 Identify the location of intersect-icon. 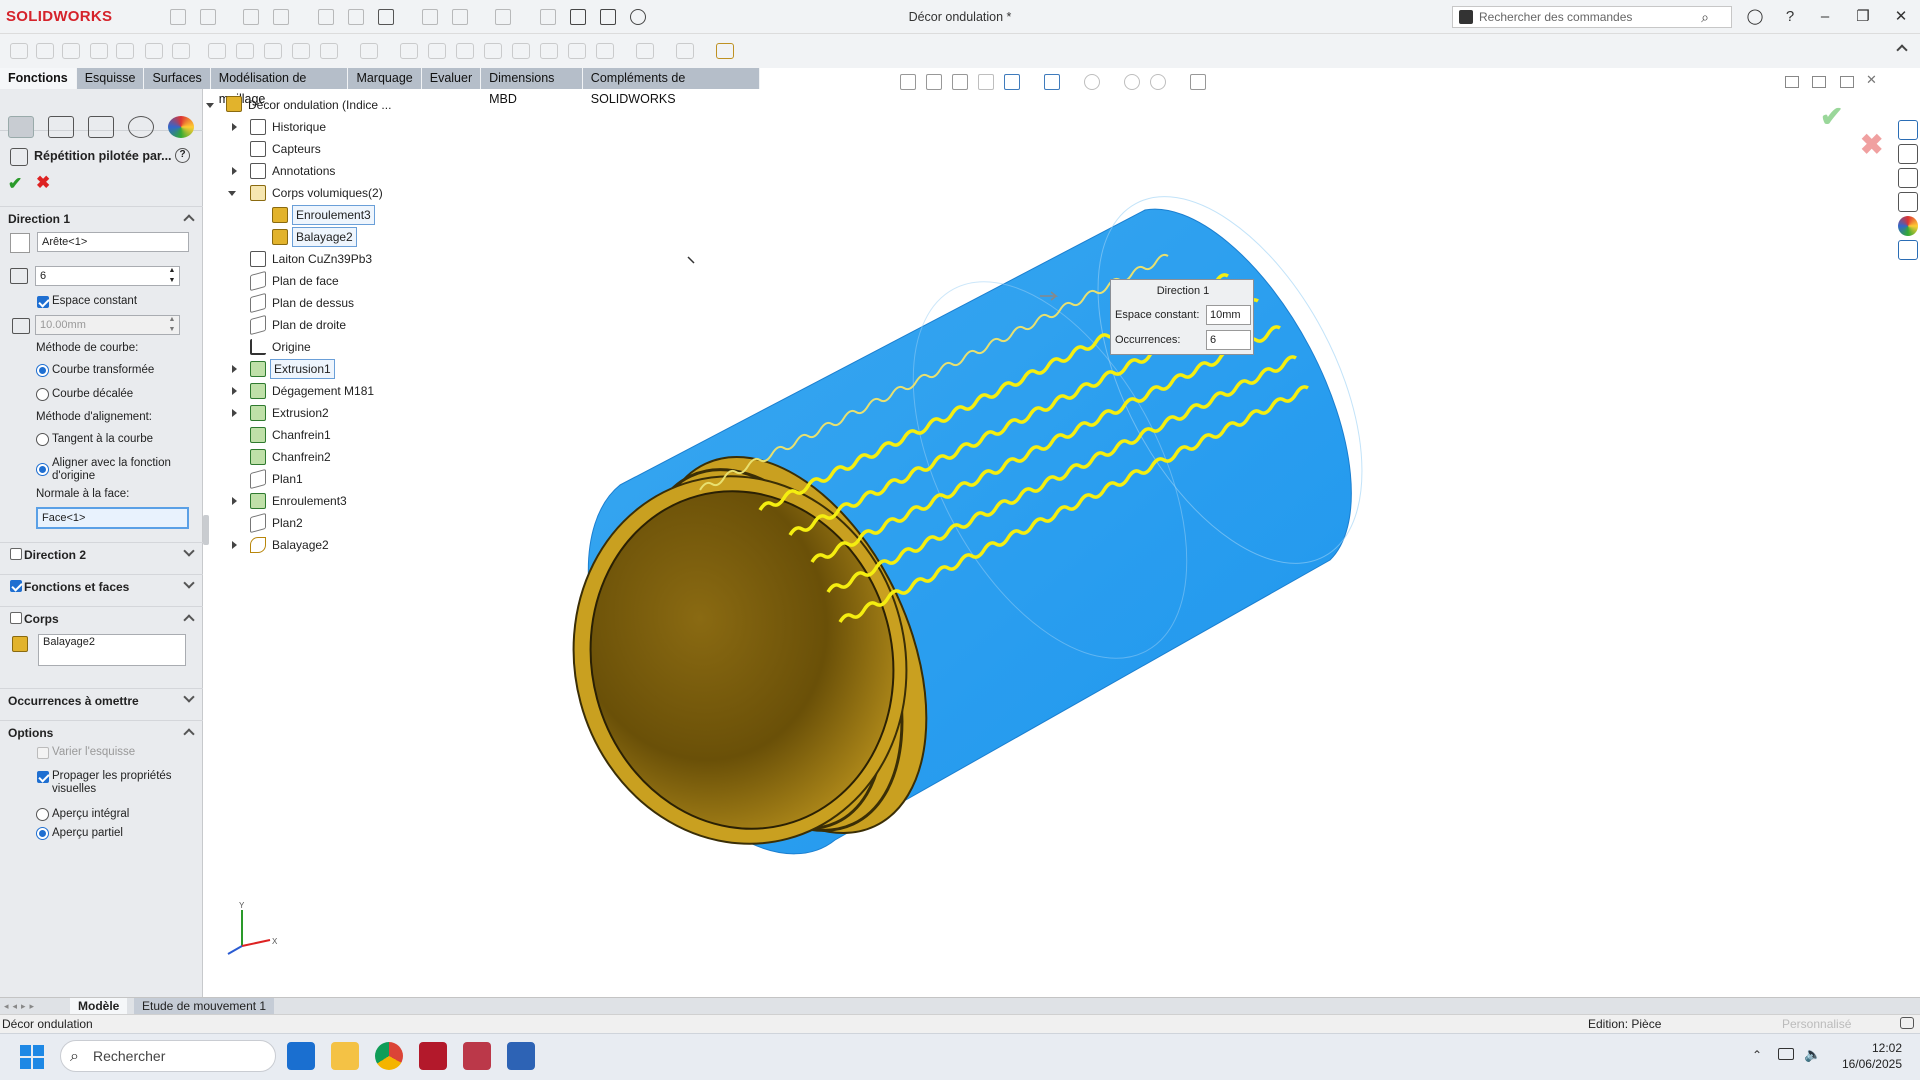
(409, 51).